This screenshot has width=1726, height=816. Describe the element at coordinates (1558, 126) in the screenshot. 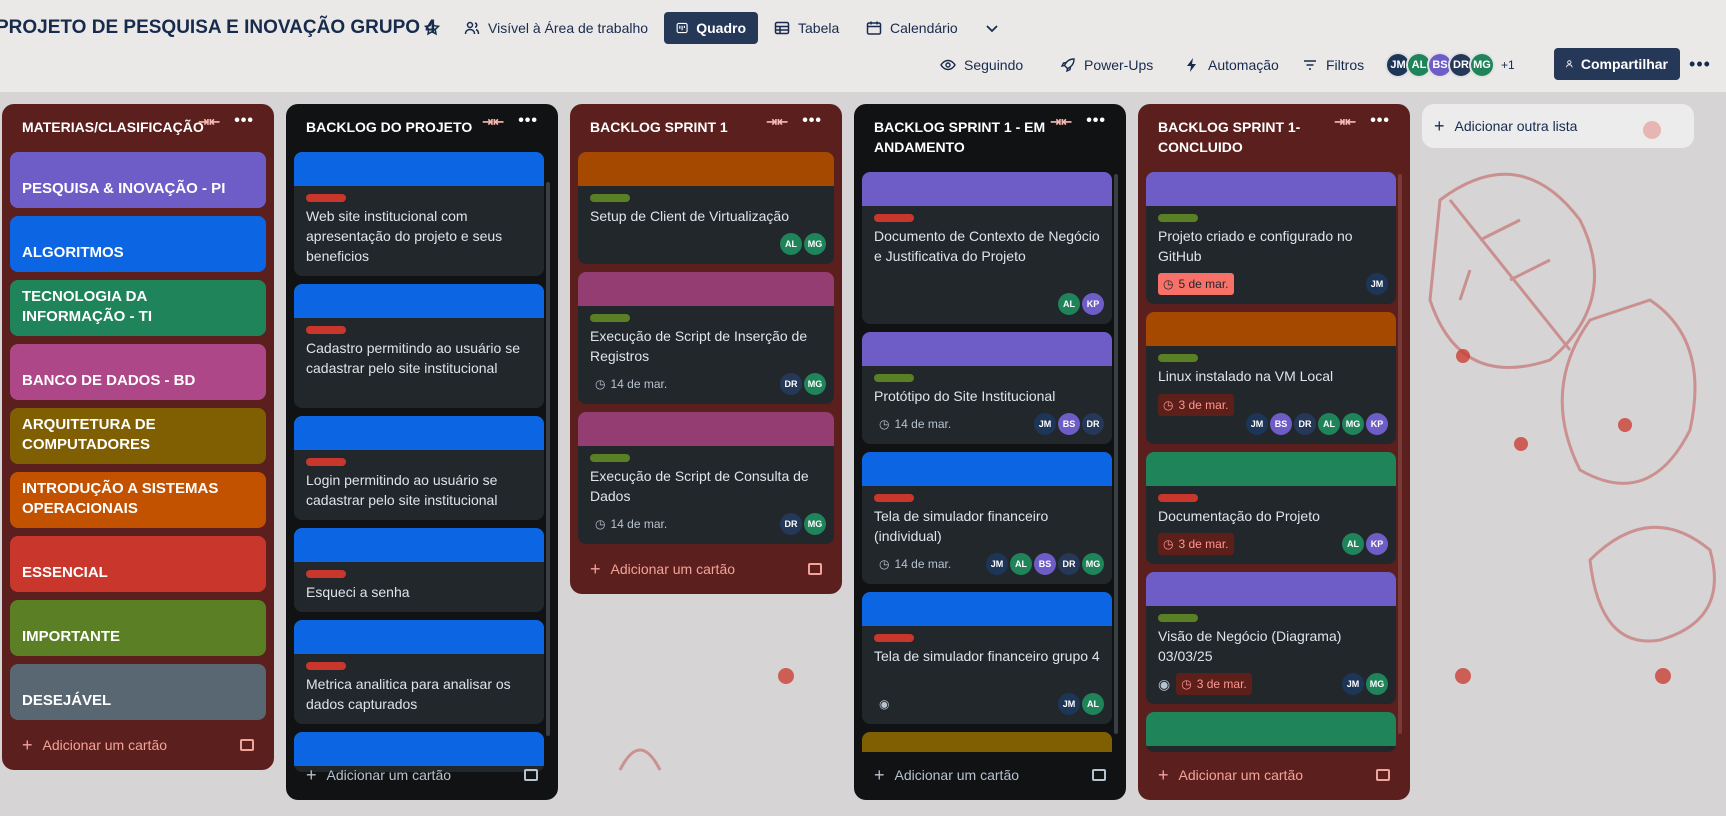

I see `add-list-button: + Adicionar outra lista` at that location.